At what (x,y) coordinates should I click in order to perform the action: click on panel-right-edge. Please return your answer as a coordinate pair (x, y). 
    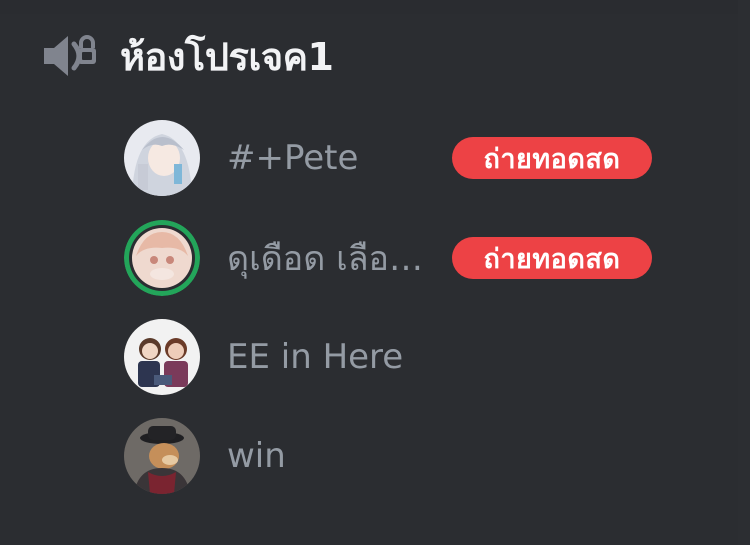
    Looking at the image, I should click on (744, 272).